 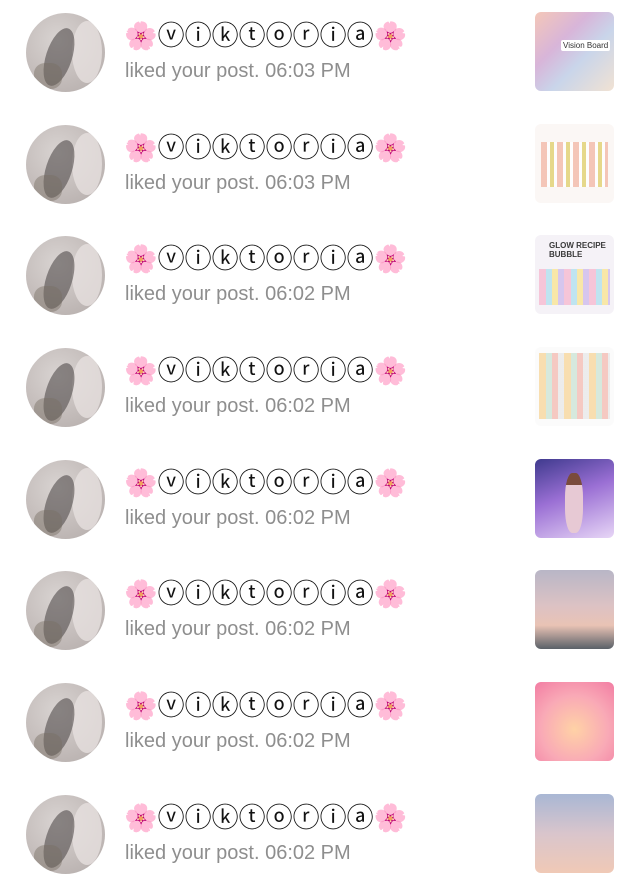 What do you see at coordinates (320, 168) in the screenshot?
I see `notification-row: 🌸ⓥⓘⓚⓣⓞⓡⓘⓐ🌸 liked your post. 06:03 PM` at bounding box center [320, 168].